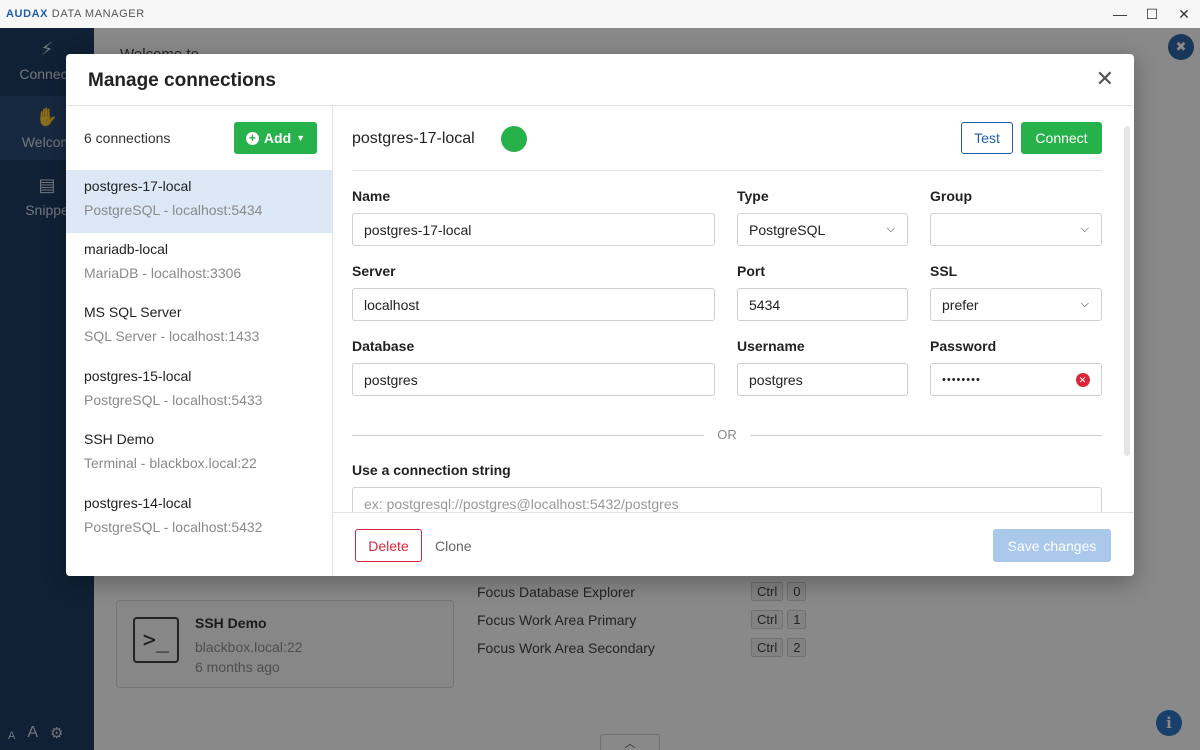  I want to click on dialog-footer: Delete Clone Save changes, so click(733, 544).